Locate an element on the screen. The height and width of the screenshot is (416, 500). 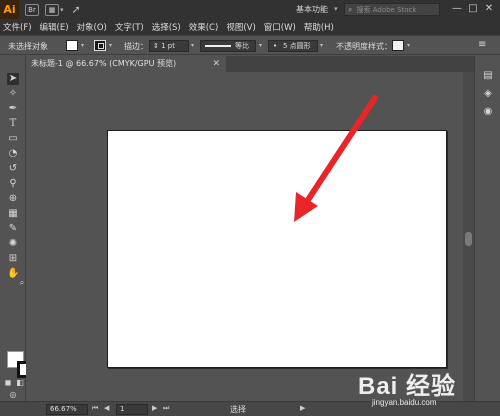
selection-status: 未选择对象 is located at coordinates (28, 46).